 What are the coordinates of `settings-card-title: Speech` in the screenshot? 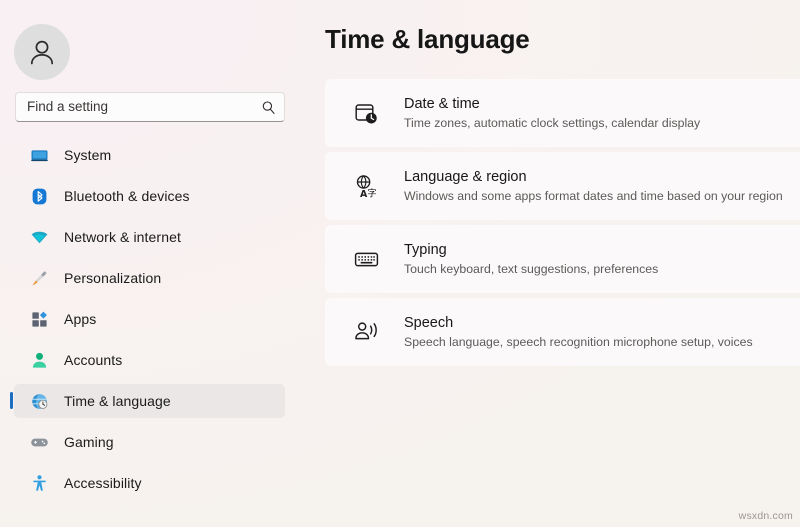 It's located at (429, 323).